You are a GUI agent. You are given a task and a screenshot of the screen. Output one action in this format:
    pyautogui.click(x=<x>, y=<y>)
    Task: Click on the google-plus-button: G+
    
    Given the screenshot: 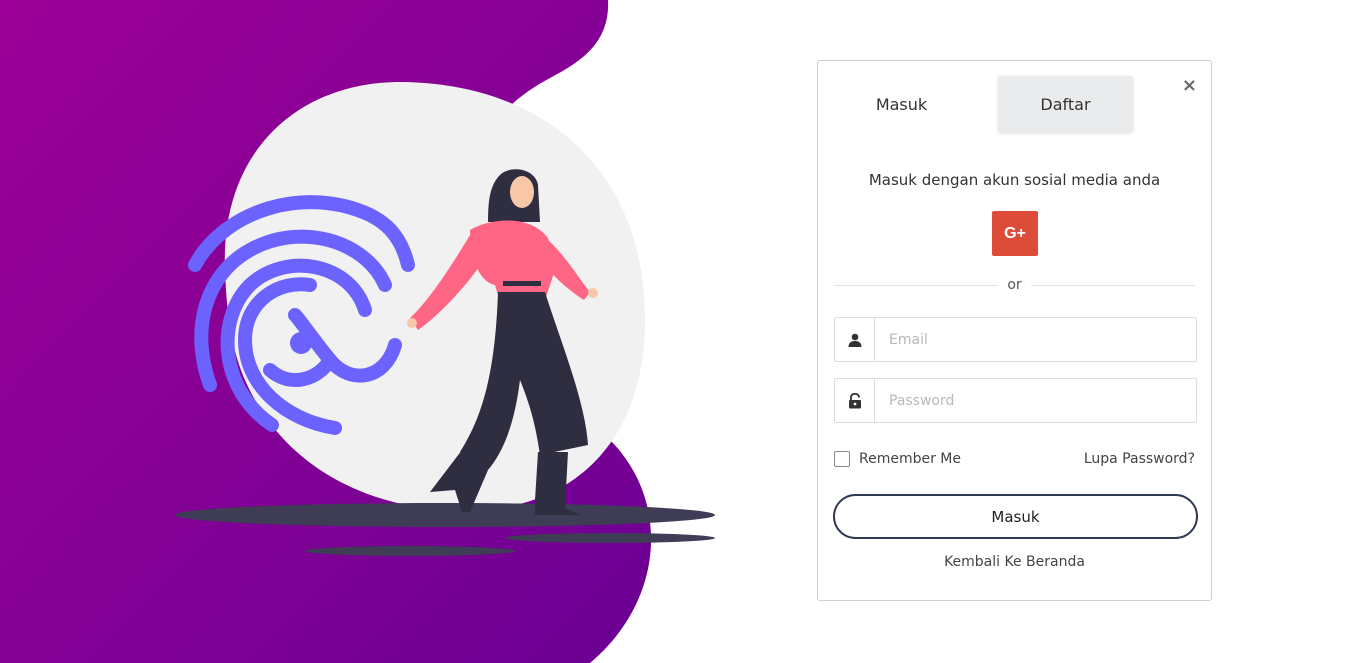 What is the action you would take?
    pyautogui.click(x=1015, y=233)
    